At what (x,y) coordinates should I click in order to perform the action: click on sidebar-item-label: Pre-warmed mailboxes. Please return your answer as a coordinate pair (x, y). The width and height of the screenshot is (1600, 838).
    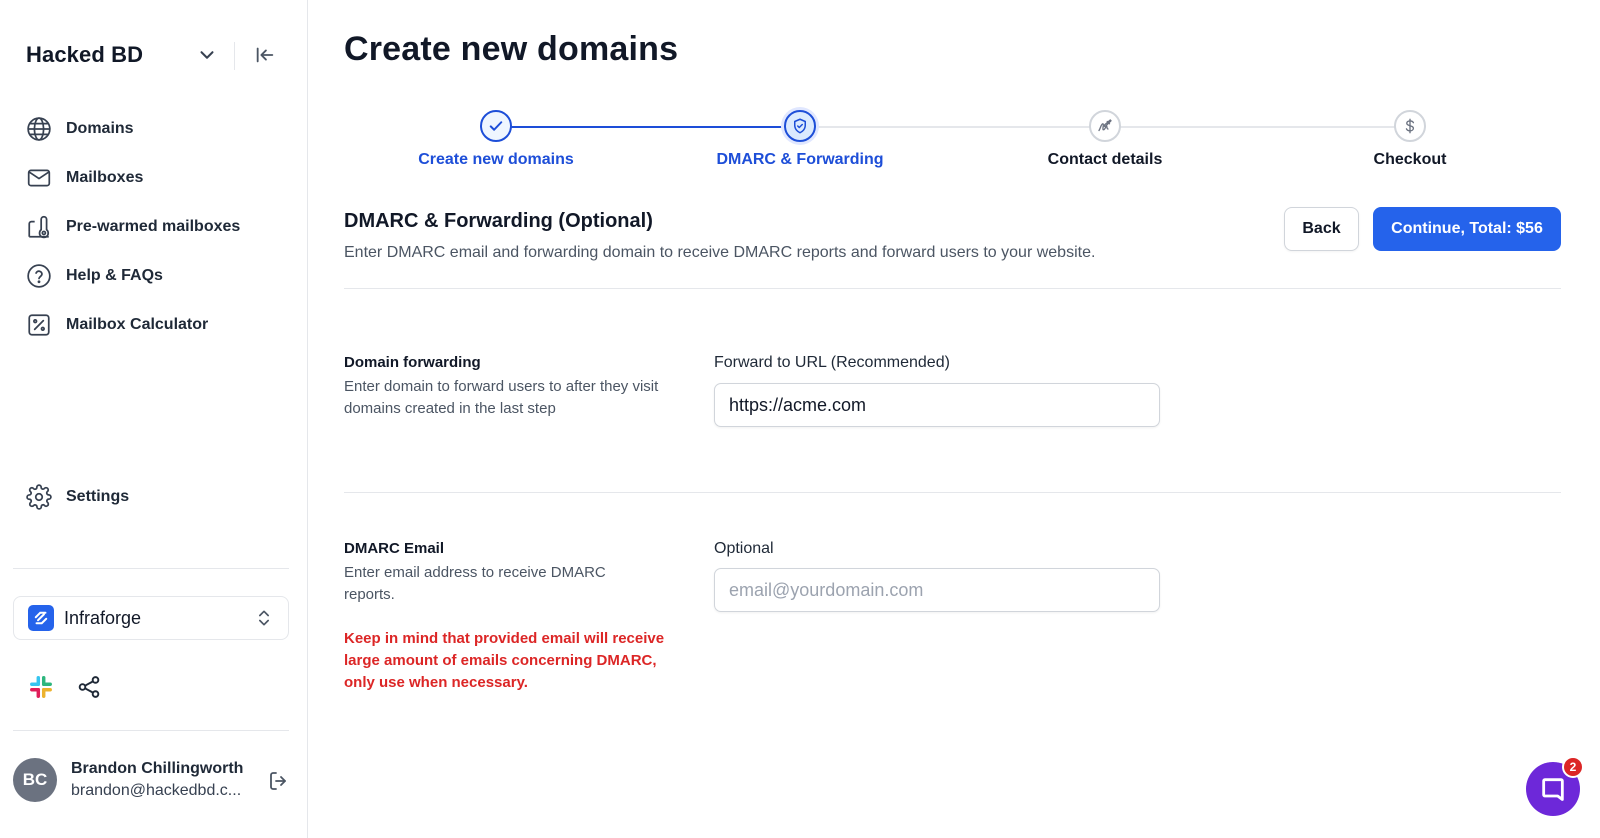
    Looking at the image, I should click on (153, 226).